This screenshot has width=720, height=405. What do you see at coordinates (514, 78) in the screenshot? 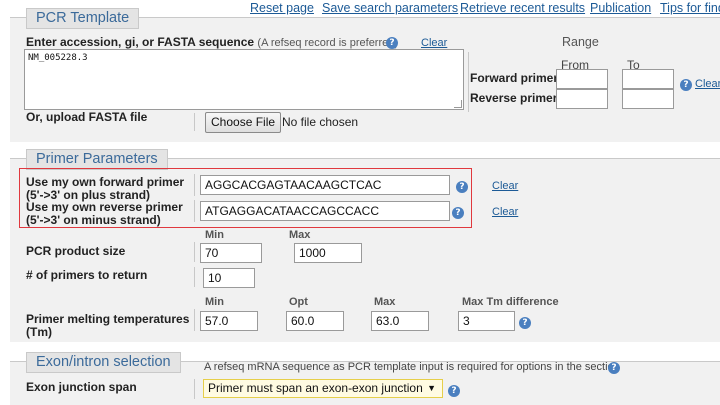
I see `range-forward-label: Forward primer` at bounding box center [514, 78].